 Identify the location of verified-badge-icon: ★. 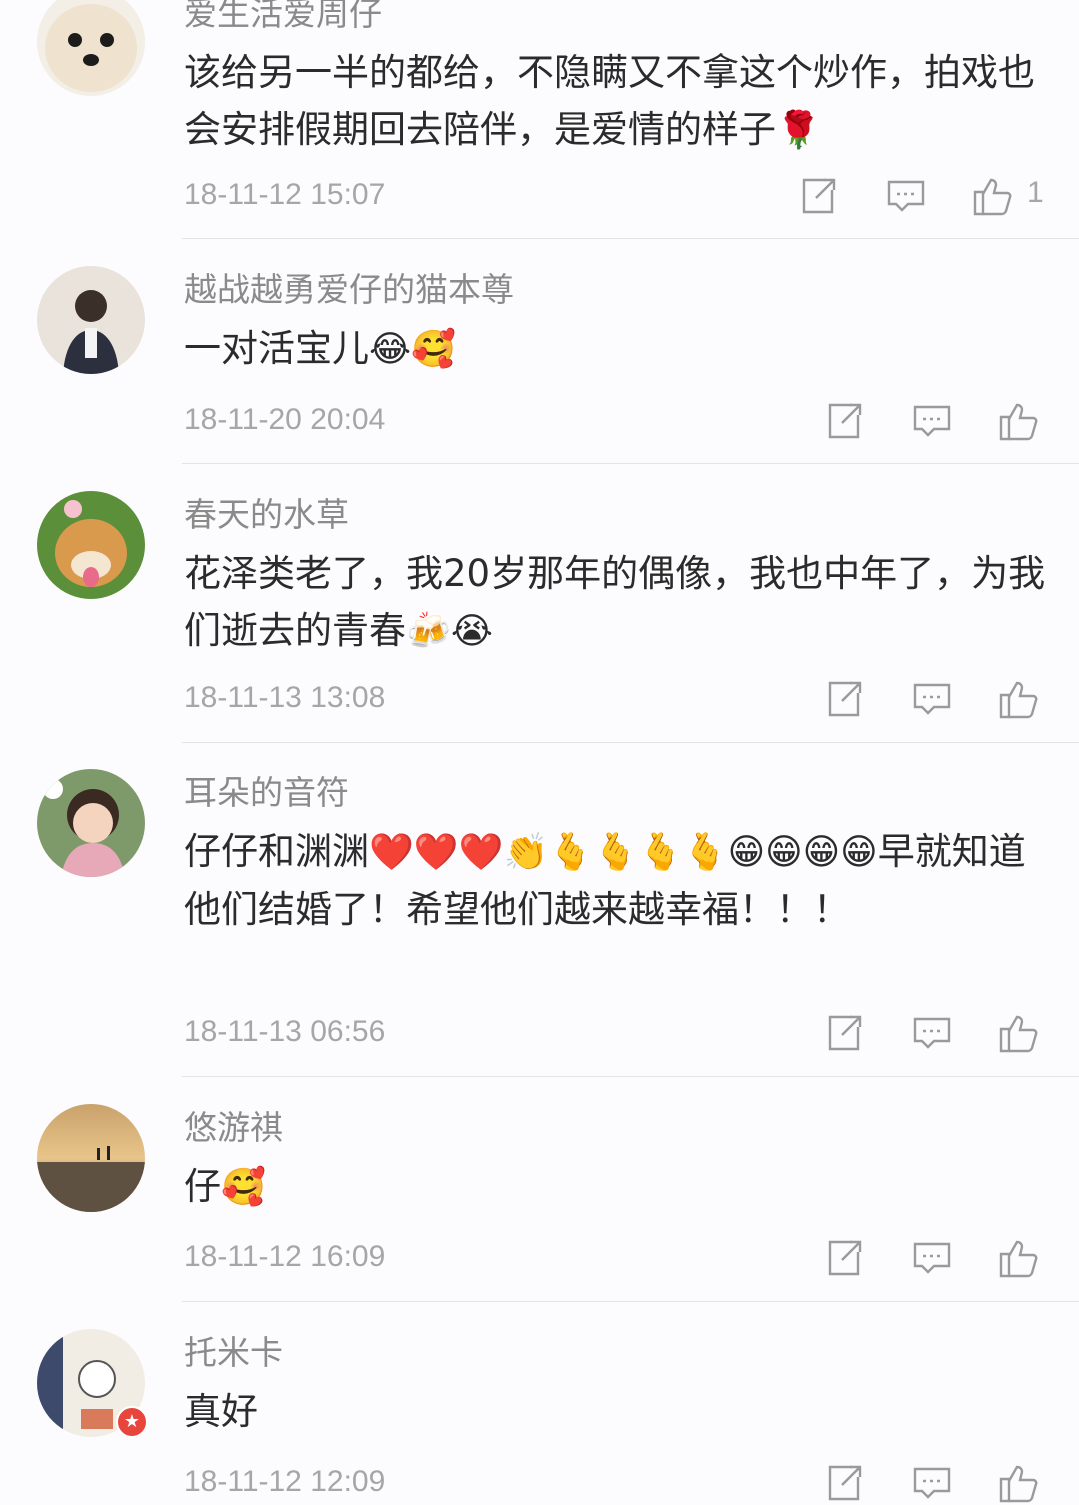
(132, 1422).